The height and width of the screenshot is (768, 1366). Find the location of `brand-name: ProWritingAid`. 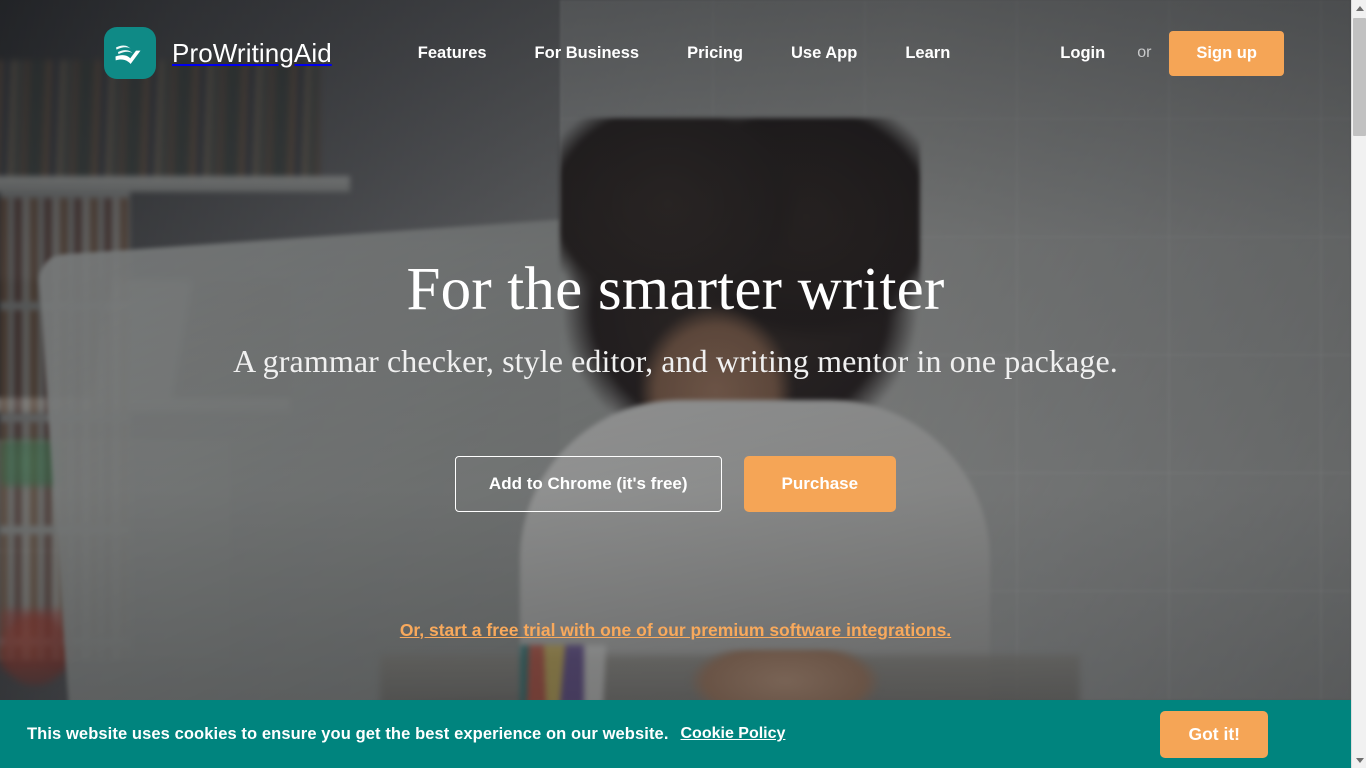

brand-name: ProWritingAid is located at coordinates (252, 52).